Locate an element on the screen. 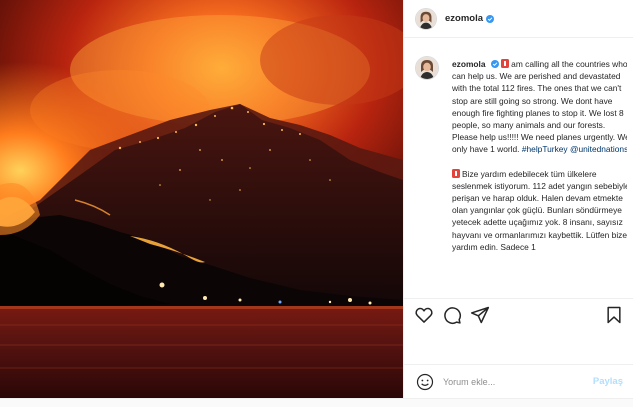 The width and height of the screenshot is (633, 407). caption-avatar is located at coordinates (427, 68).